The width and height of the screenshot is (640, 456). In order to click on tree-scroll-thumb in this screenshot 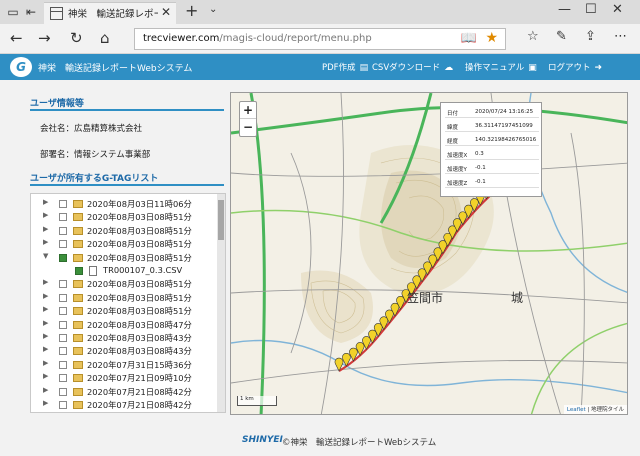, I will do `click(221, 220)`.